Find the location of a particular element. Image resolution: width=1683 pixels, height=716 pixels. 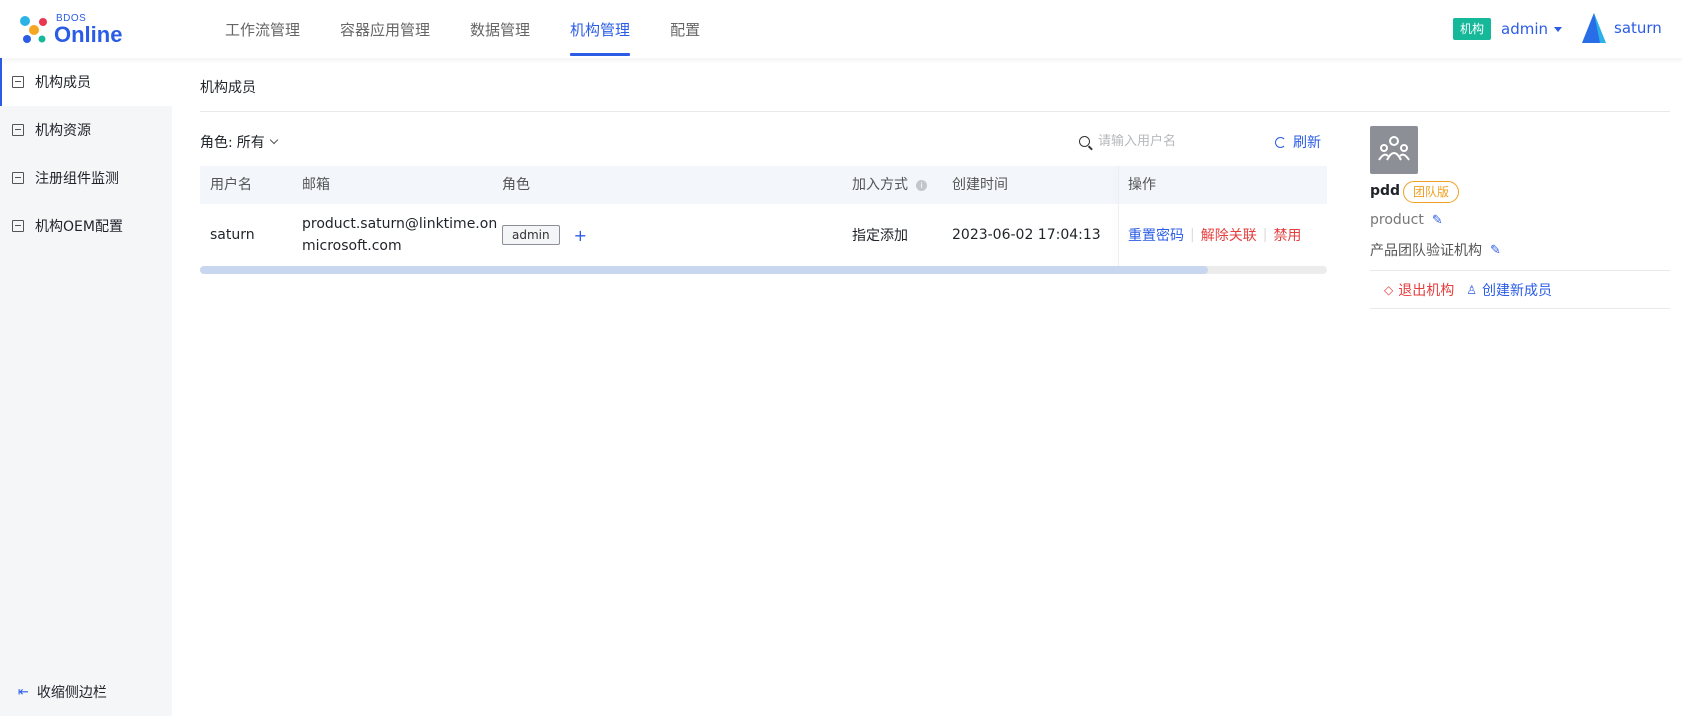

org-code-field: product ✎ is located at coordinates (1406, 220).